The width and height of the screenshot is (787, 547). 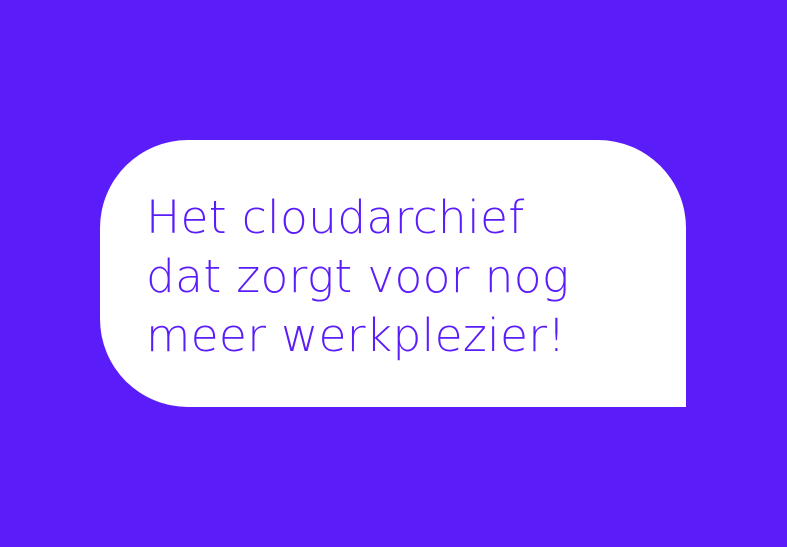 I want to click on headline-line-3: meer werkplezier!, so click(x=356, y=335).